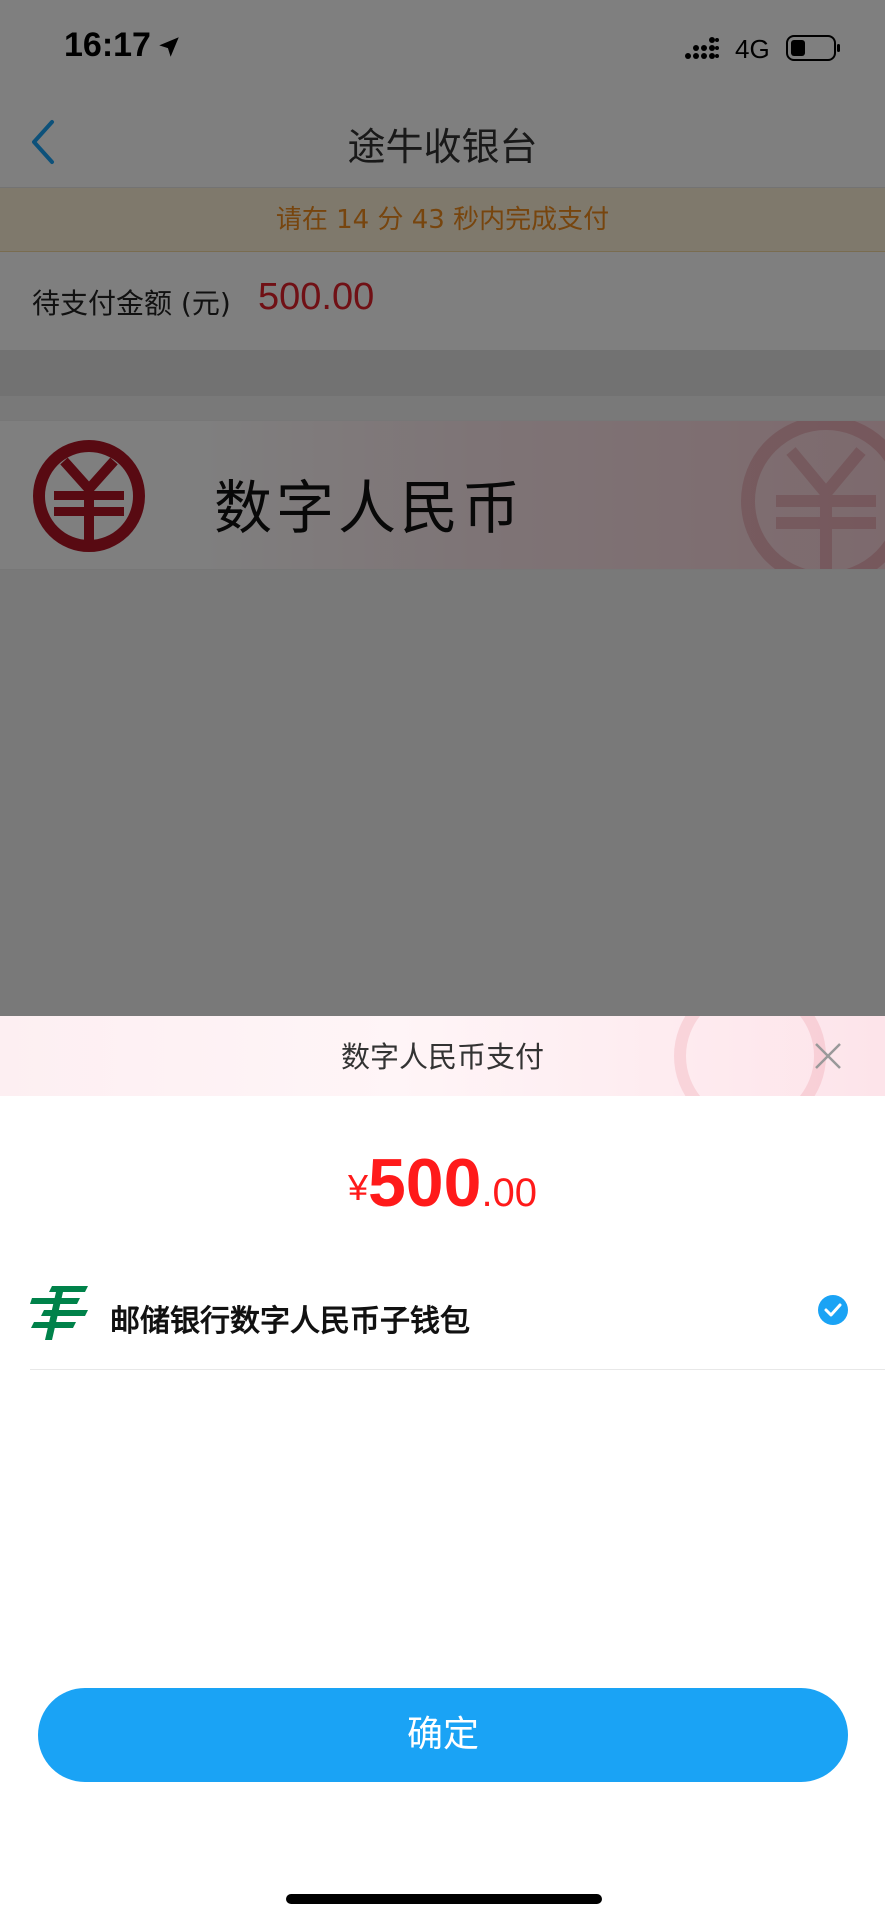  What do you see at coordinates (290, 1321) in the screenshot?
I see `wallet-label: 邮储银行数字人民币子钱包` at bounding box center [290, 1321].